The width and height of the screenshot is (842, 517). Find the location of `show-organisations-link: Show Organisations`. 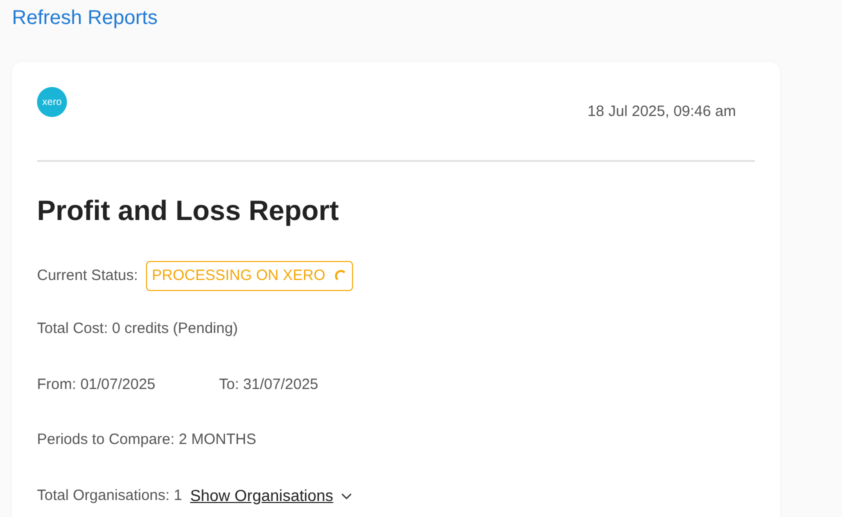

show-organisations-link: Show Organisations is located at coordinates (271, 496).